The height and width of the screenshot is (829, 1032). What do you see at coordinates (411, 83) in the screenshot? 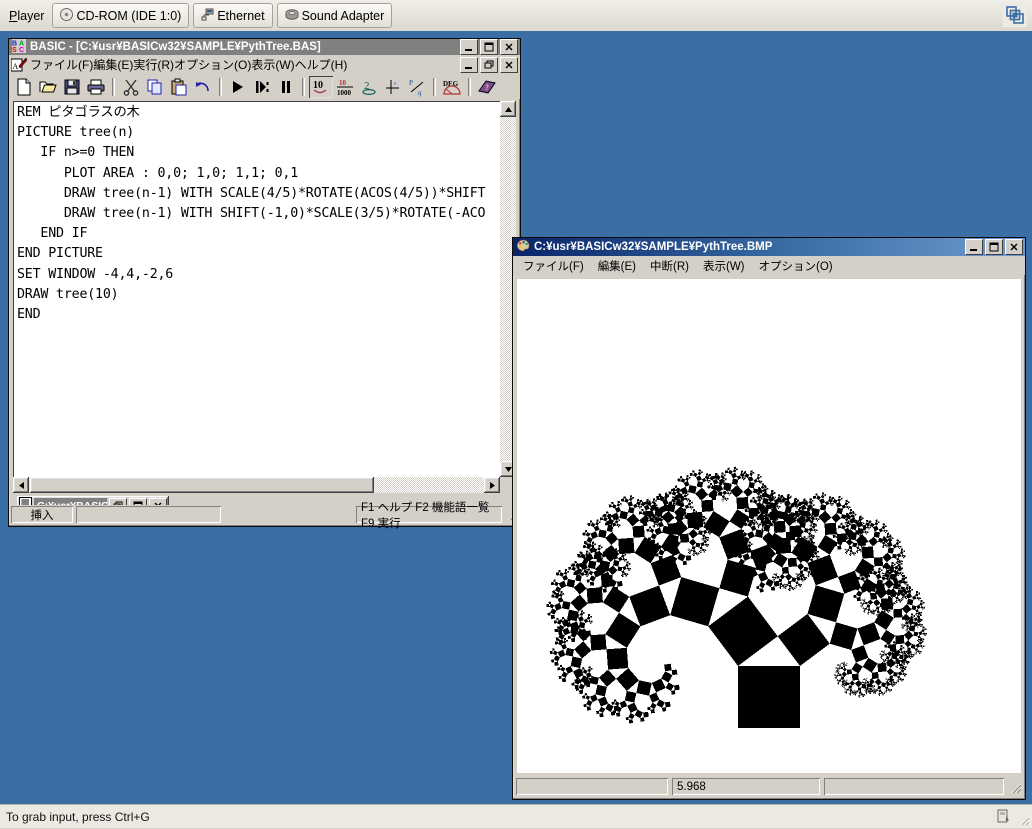
I see `svg-text: P` at bounding box center [411, 83].